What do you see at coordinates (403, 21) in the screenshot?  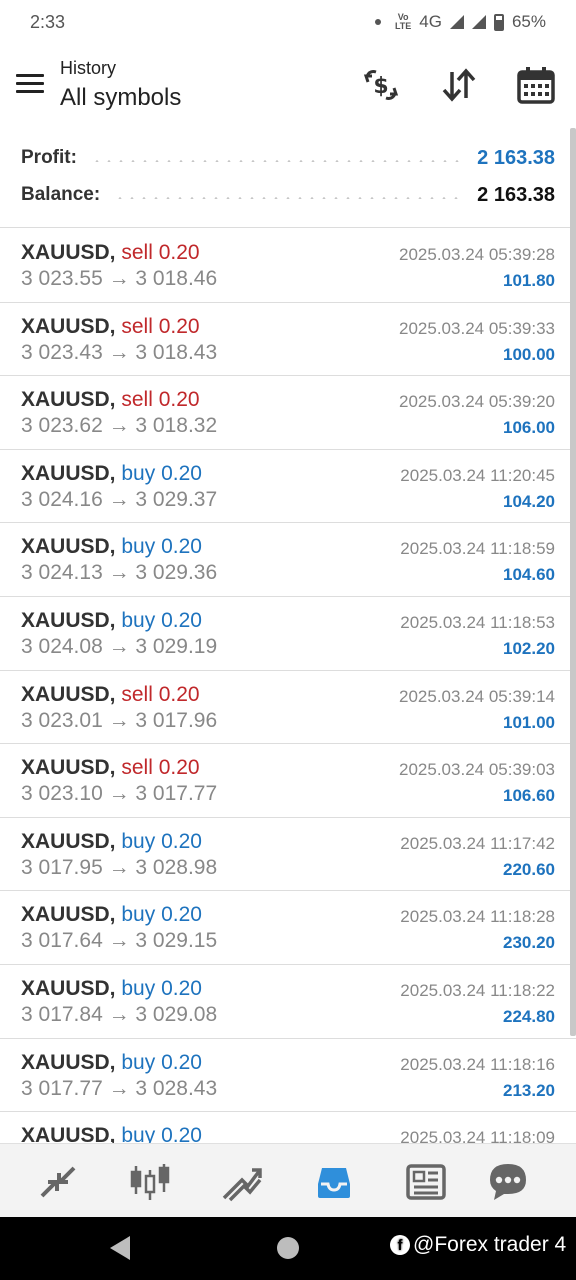 I see `volte-icon: Vo LTE` at bounding box center [403, 21].